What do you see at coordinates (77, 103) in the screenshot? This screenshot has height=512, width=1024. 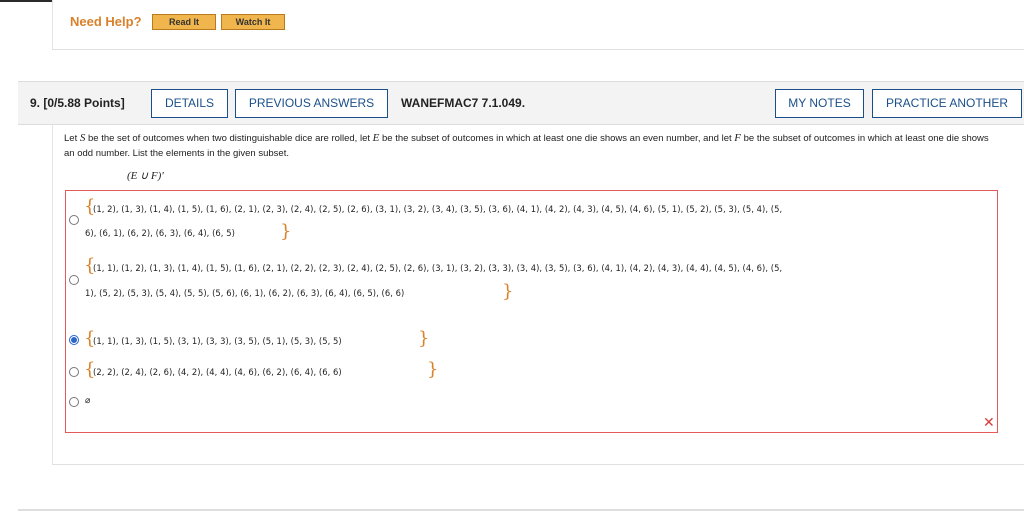 I see `question-number: 9. [0/5.88 Points]` at bounding box center [77, 103].